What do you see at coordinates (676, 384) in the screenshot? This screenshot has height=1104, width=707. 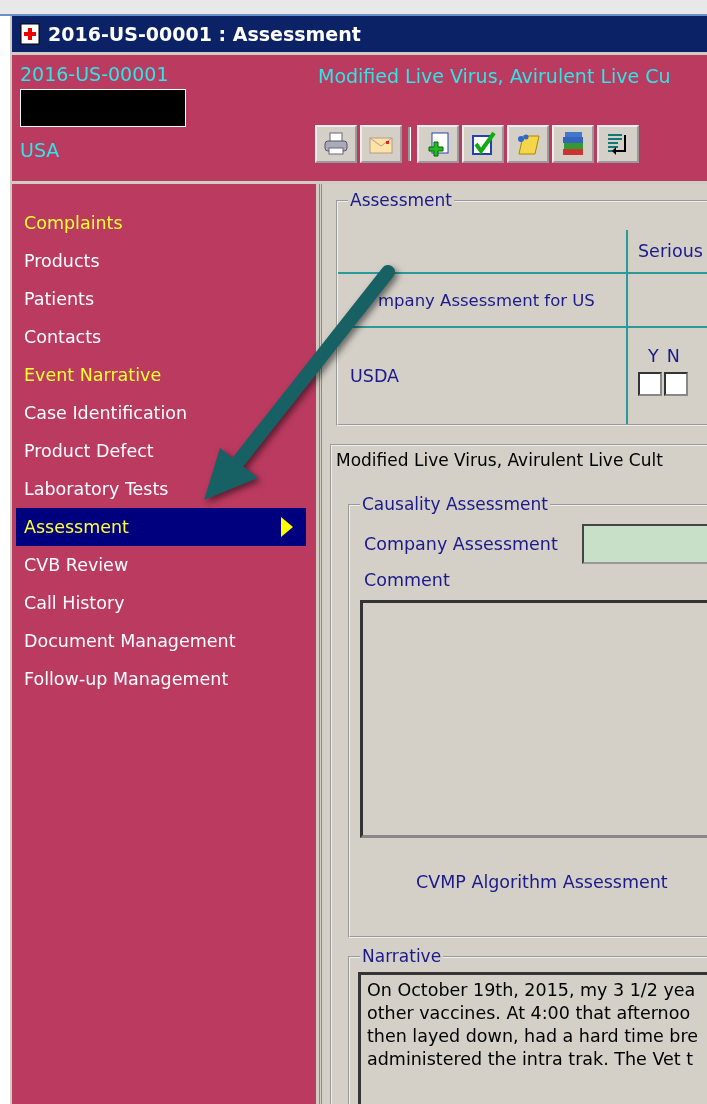 I see `no-checkbox` at bounding box center [676, 384].